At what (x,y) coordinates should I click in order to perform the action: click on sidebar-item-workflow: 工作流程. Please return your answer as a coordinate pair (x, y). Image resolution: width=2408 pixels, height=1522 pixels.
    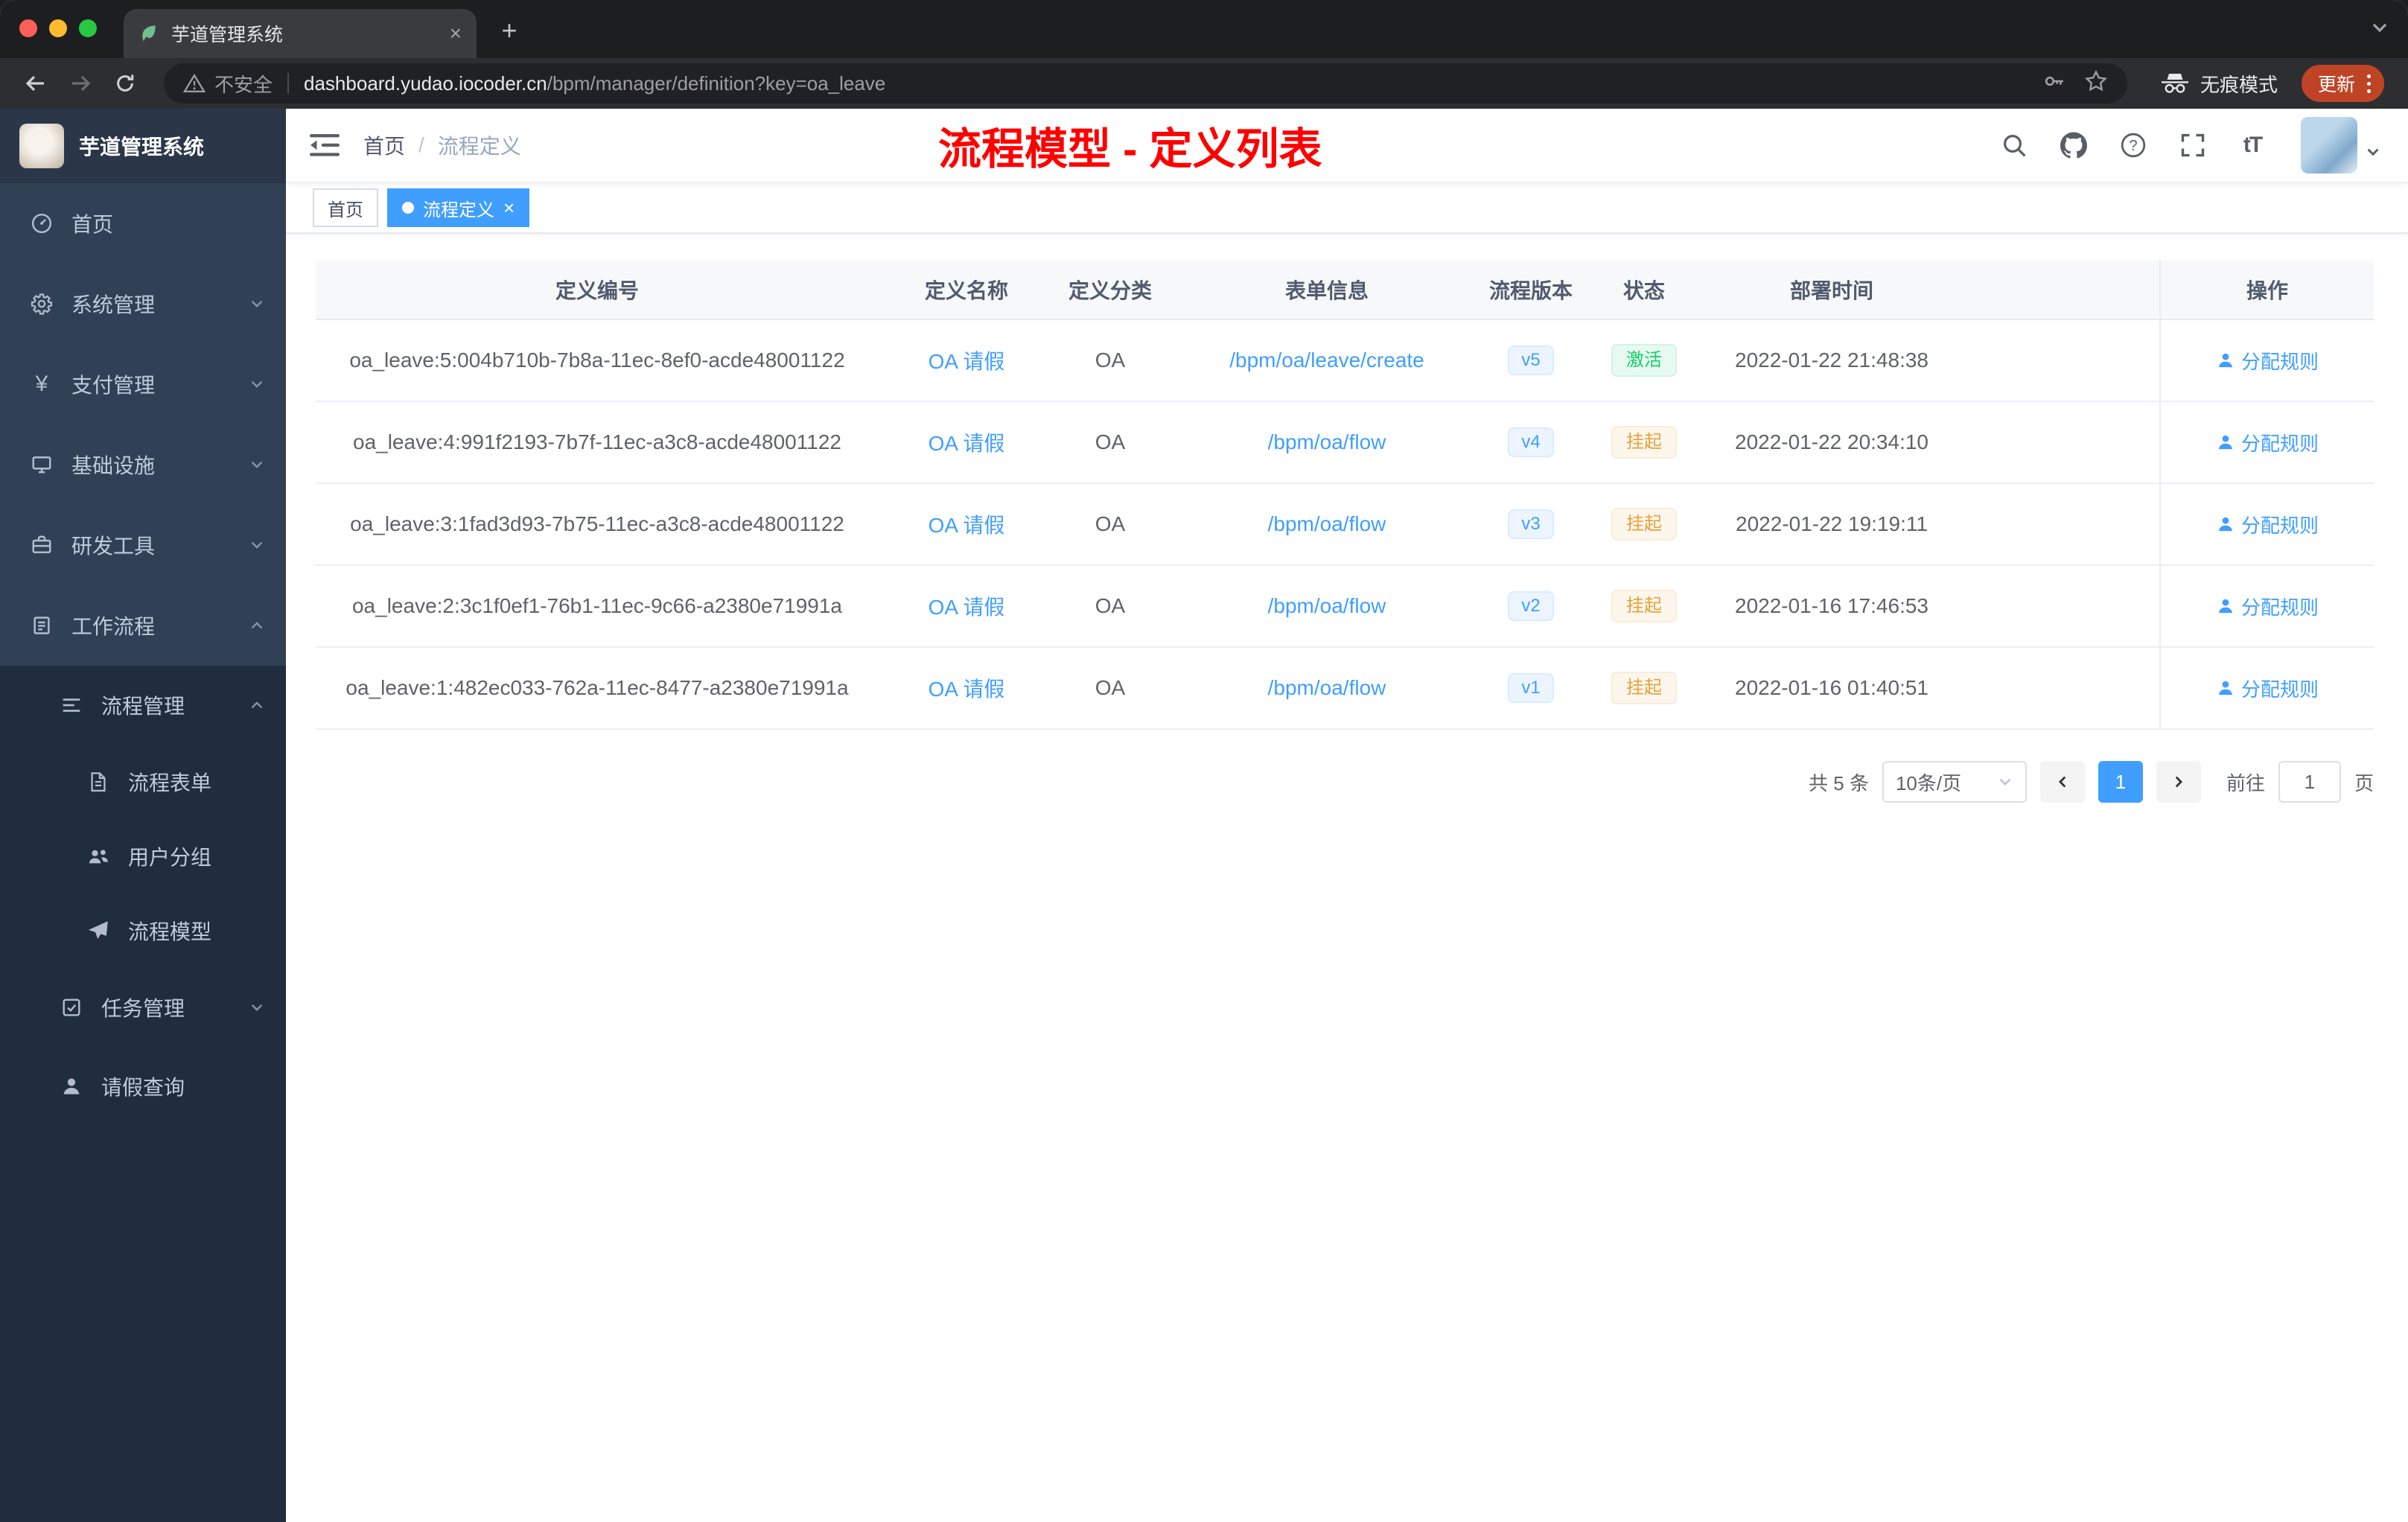
    Looking at the image, I should click on (143, 625).